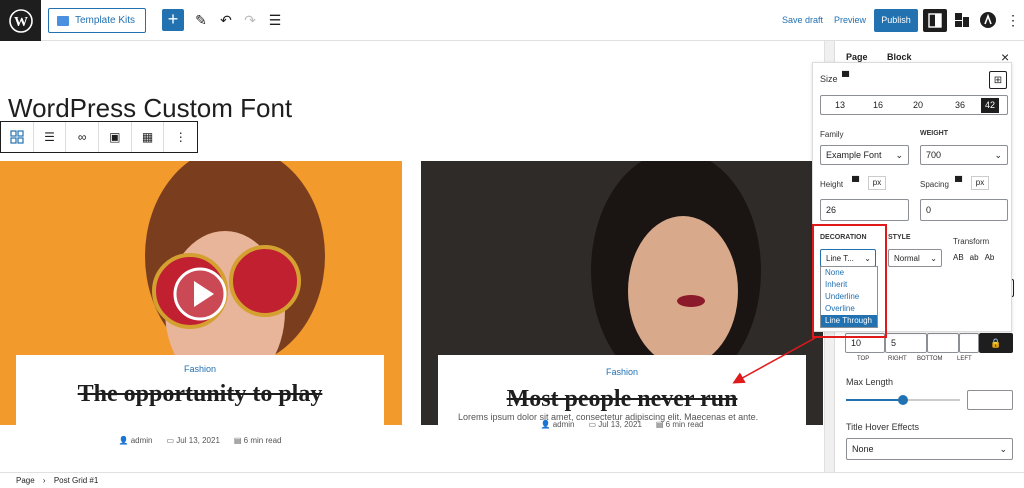 This screenshot has height=488, width=1024. What do you see at coordinates (76, 480) in the screenshot?
I see `breadcrumb-block: Post Grid #1` at bounding box center [76, 480].